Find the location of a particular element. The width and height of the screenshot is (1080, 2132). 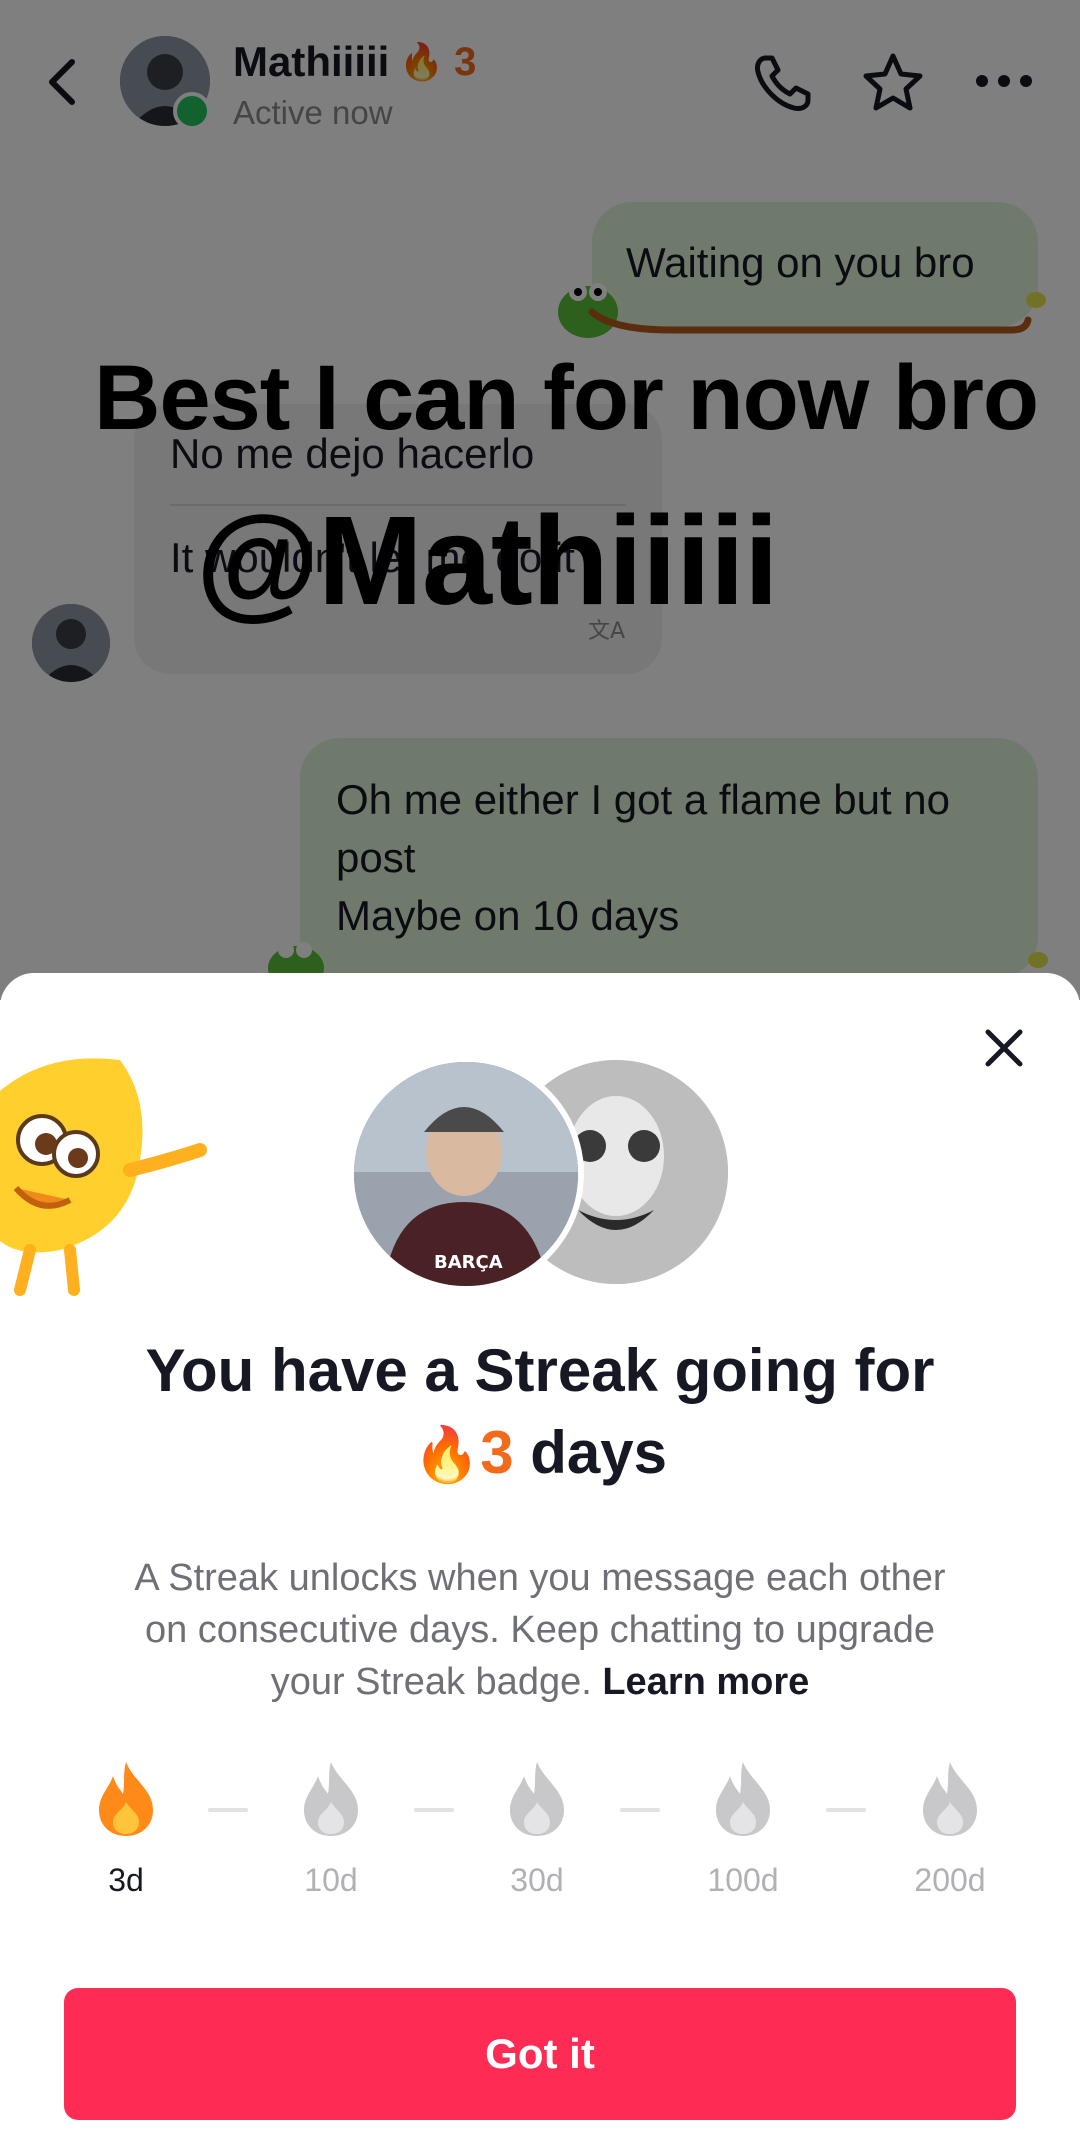

fire-icon: 🔥 is located at coordinates (446, 1455).